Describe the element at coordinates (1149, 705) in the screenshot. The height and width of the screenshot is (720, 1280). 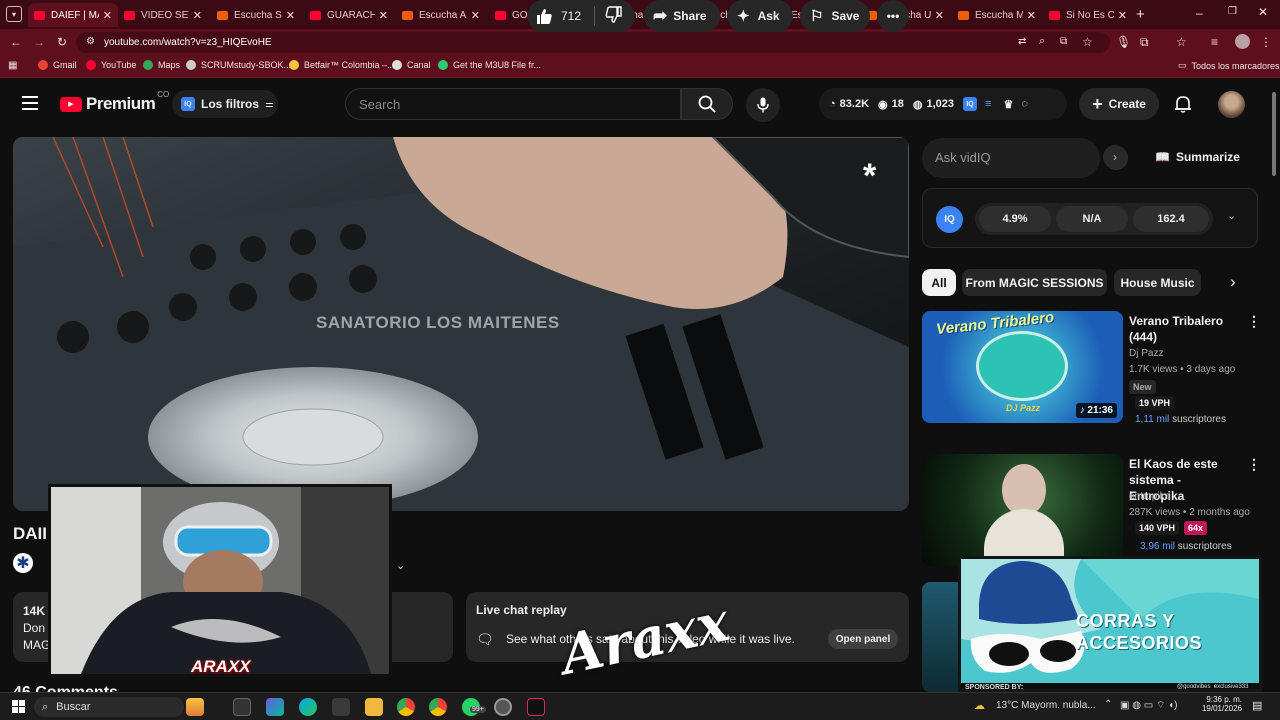
I see `tray-icons: ▣ ◍ ▭ ⌔ ◖)` at that location.